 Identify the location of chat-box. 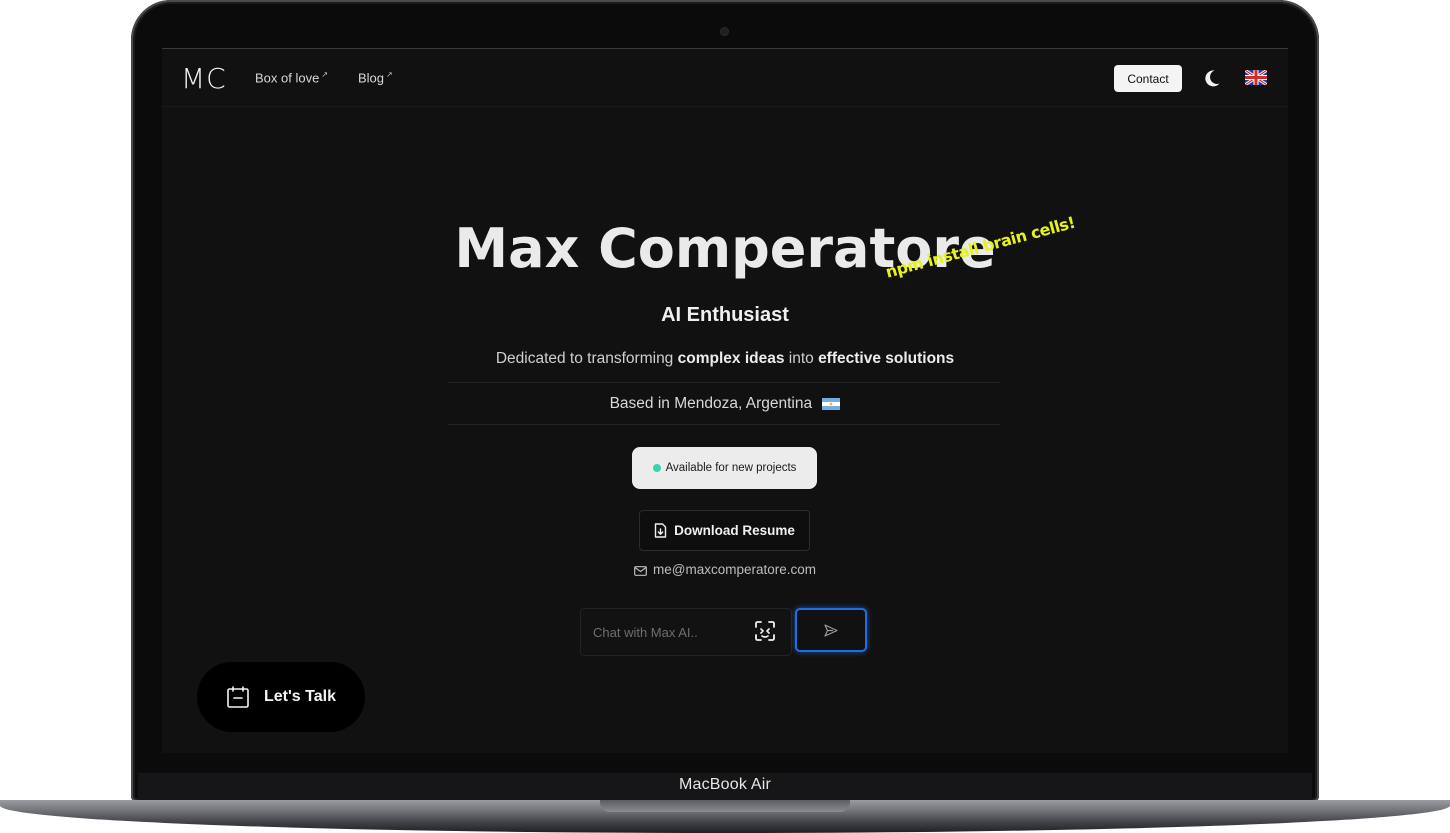
(686, 632).